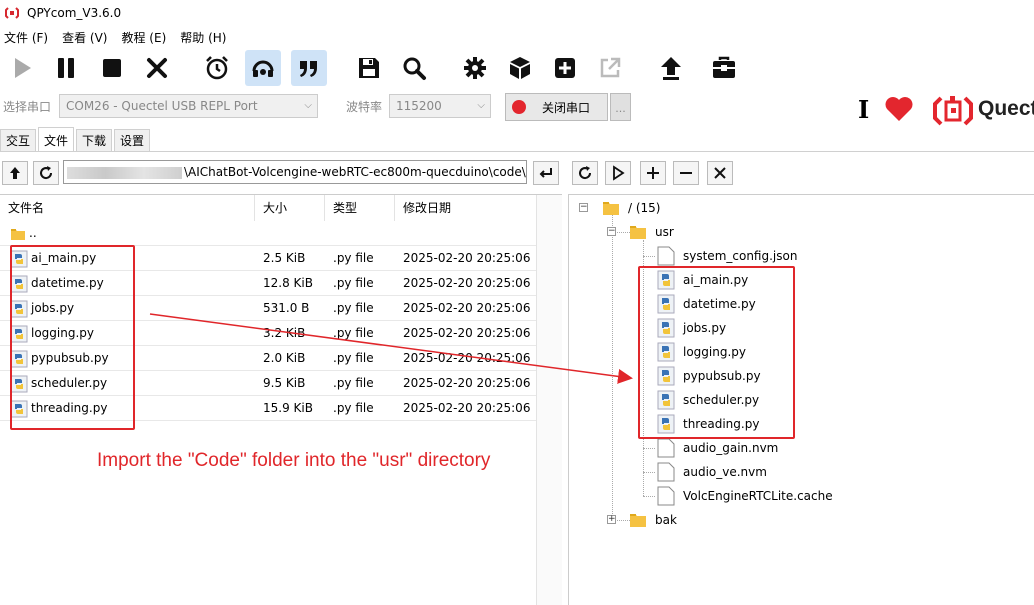 The image size is (1034, 605). I want to click on arrow-annotation, so click(391, 348).